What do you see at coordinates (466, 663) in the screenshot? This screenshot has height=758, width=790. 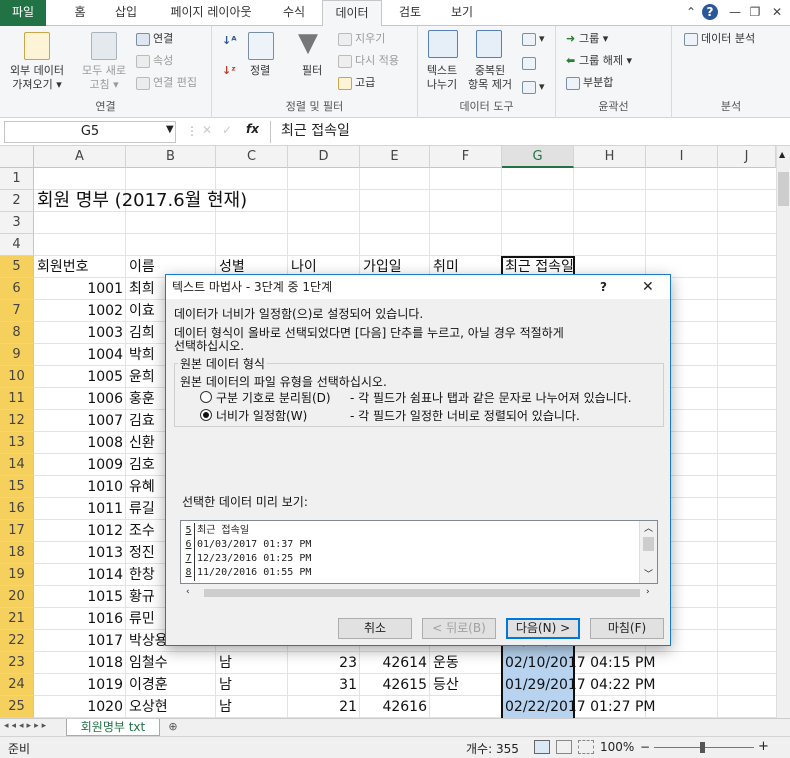 I see `hobby-cell: 운동` at bounding box center [466, 663].